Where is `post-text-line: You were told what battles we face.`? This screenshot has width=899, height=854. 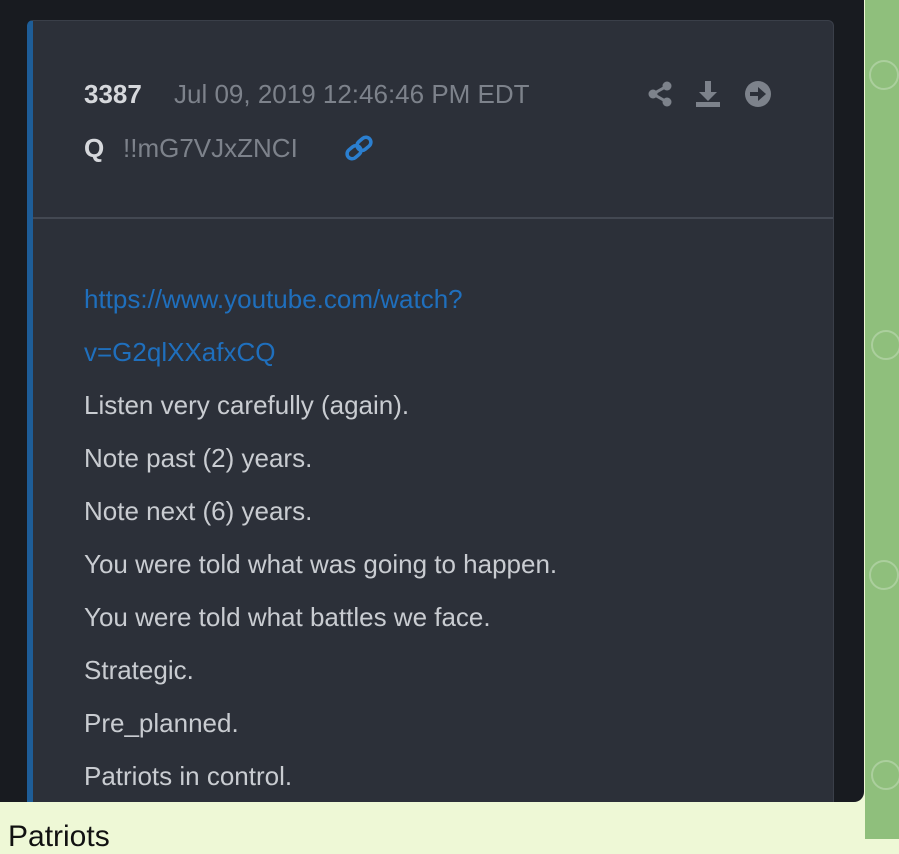 post-text-line: You were told what battles we face. is located at coordinates (287, 617).